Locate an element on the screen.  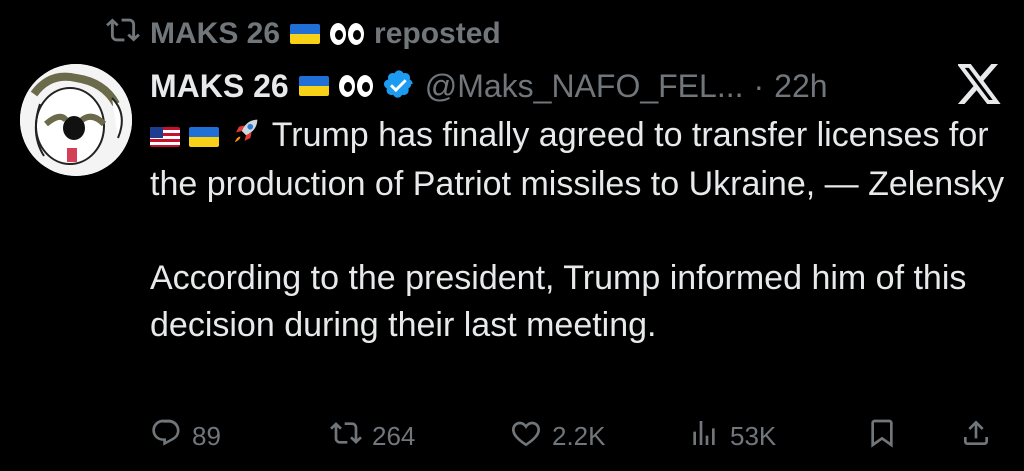
avatar is located at coordinates (76, 120).